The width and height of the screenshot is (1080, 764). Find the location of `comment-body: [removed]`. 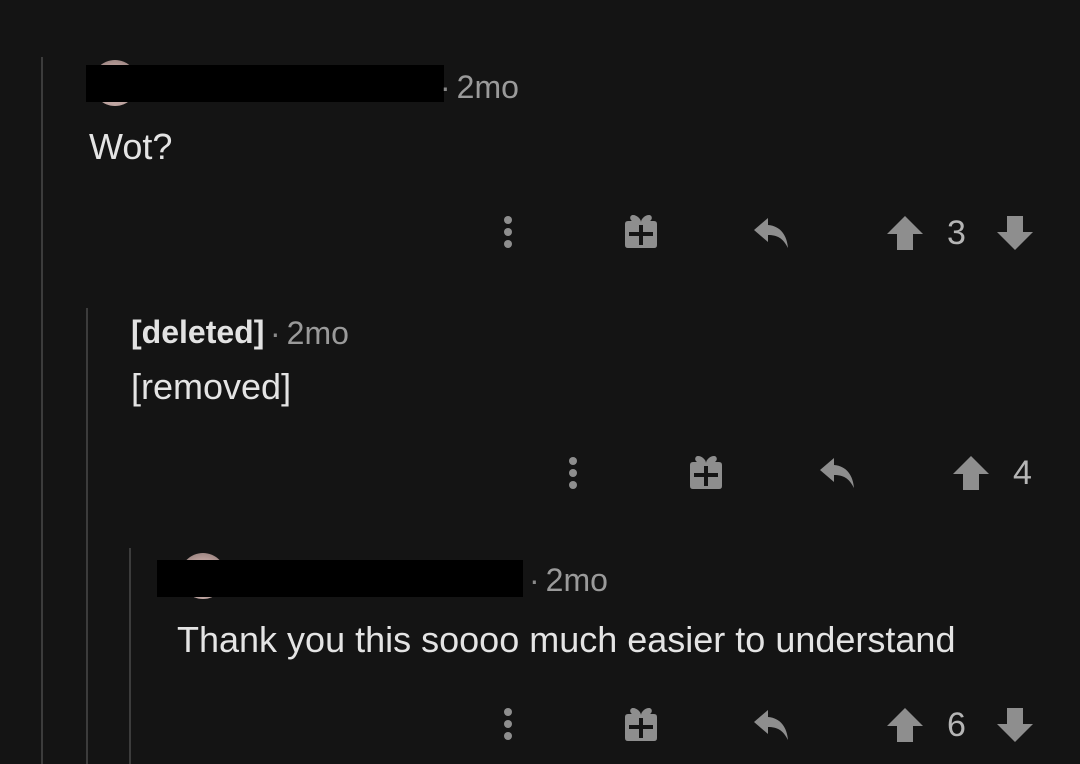

comment-body: [removed] is located at coordinates (211, 386).